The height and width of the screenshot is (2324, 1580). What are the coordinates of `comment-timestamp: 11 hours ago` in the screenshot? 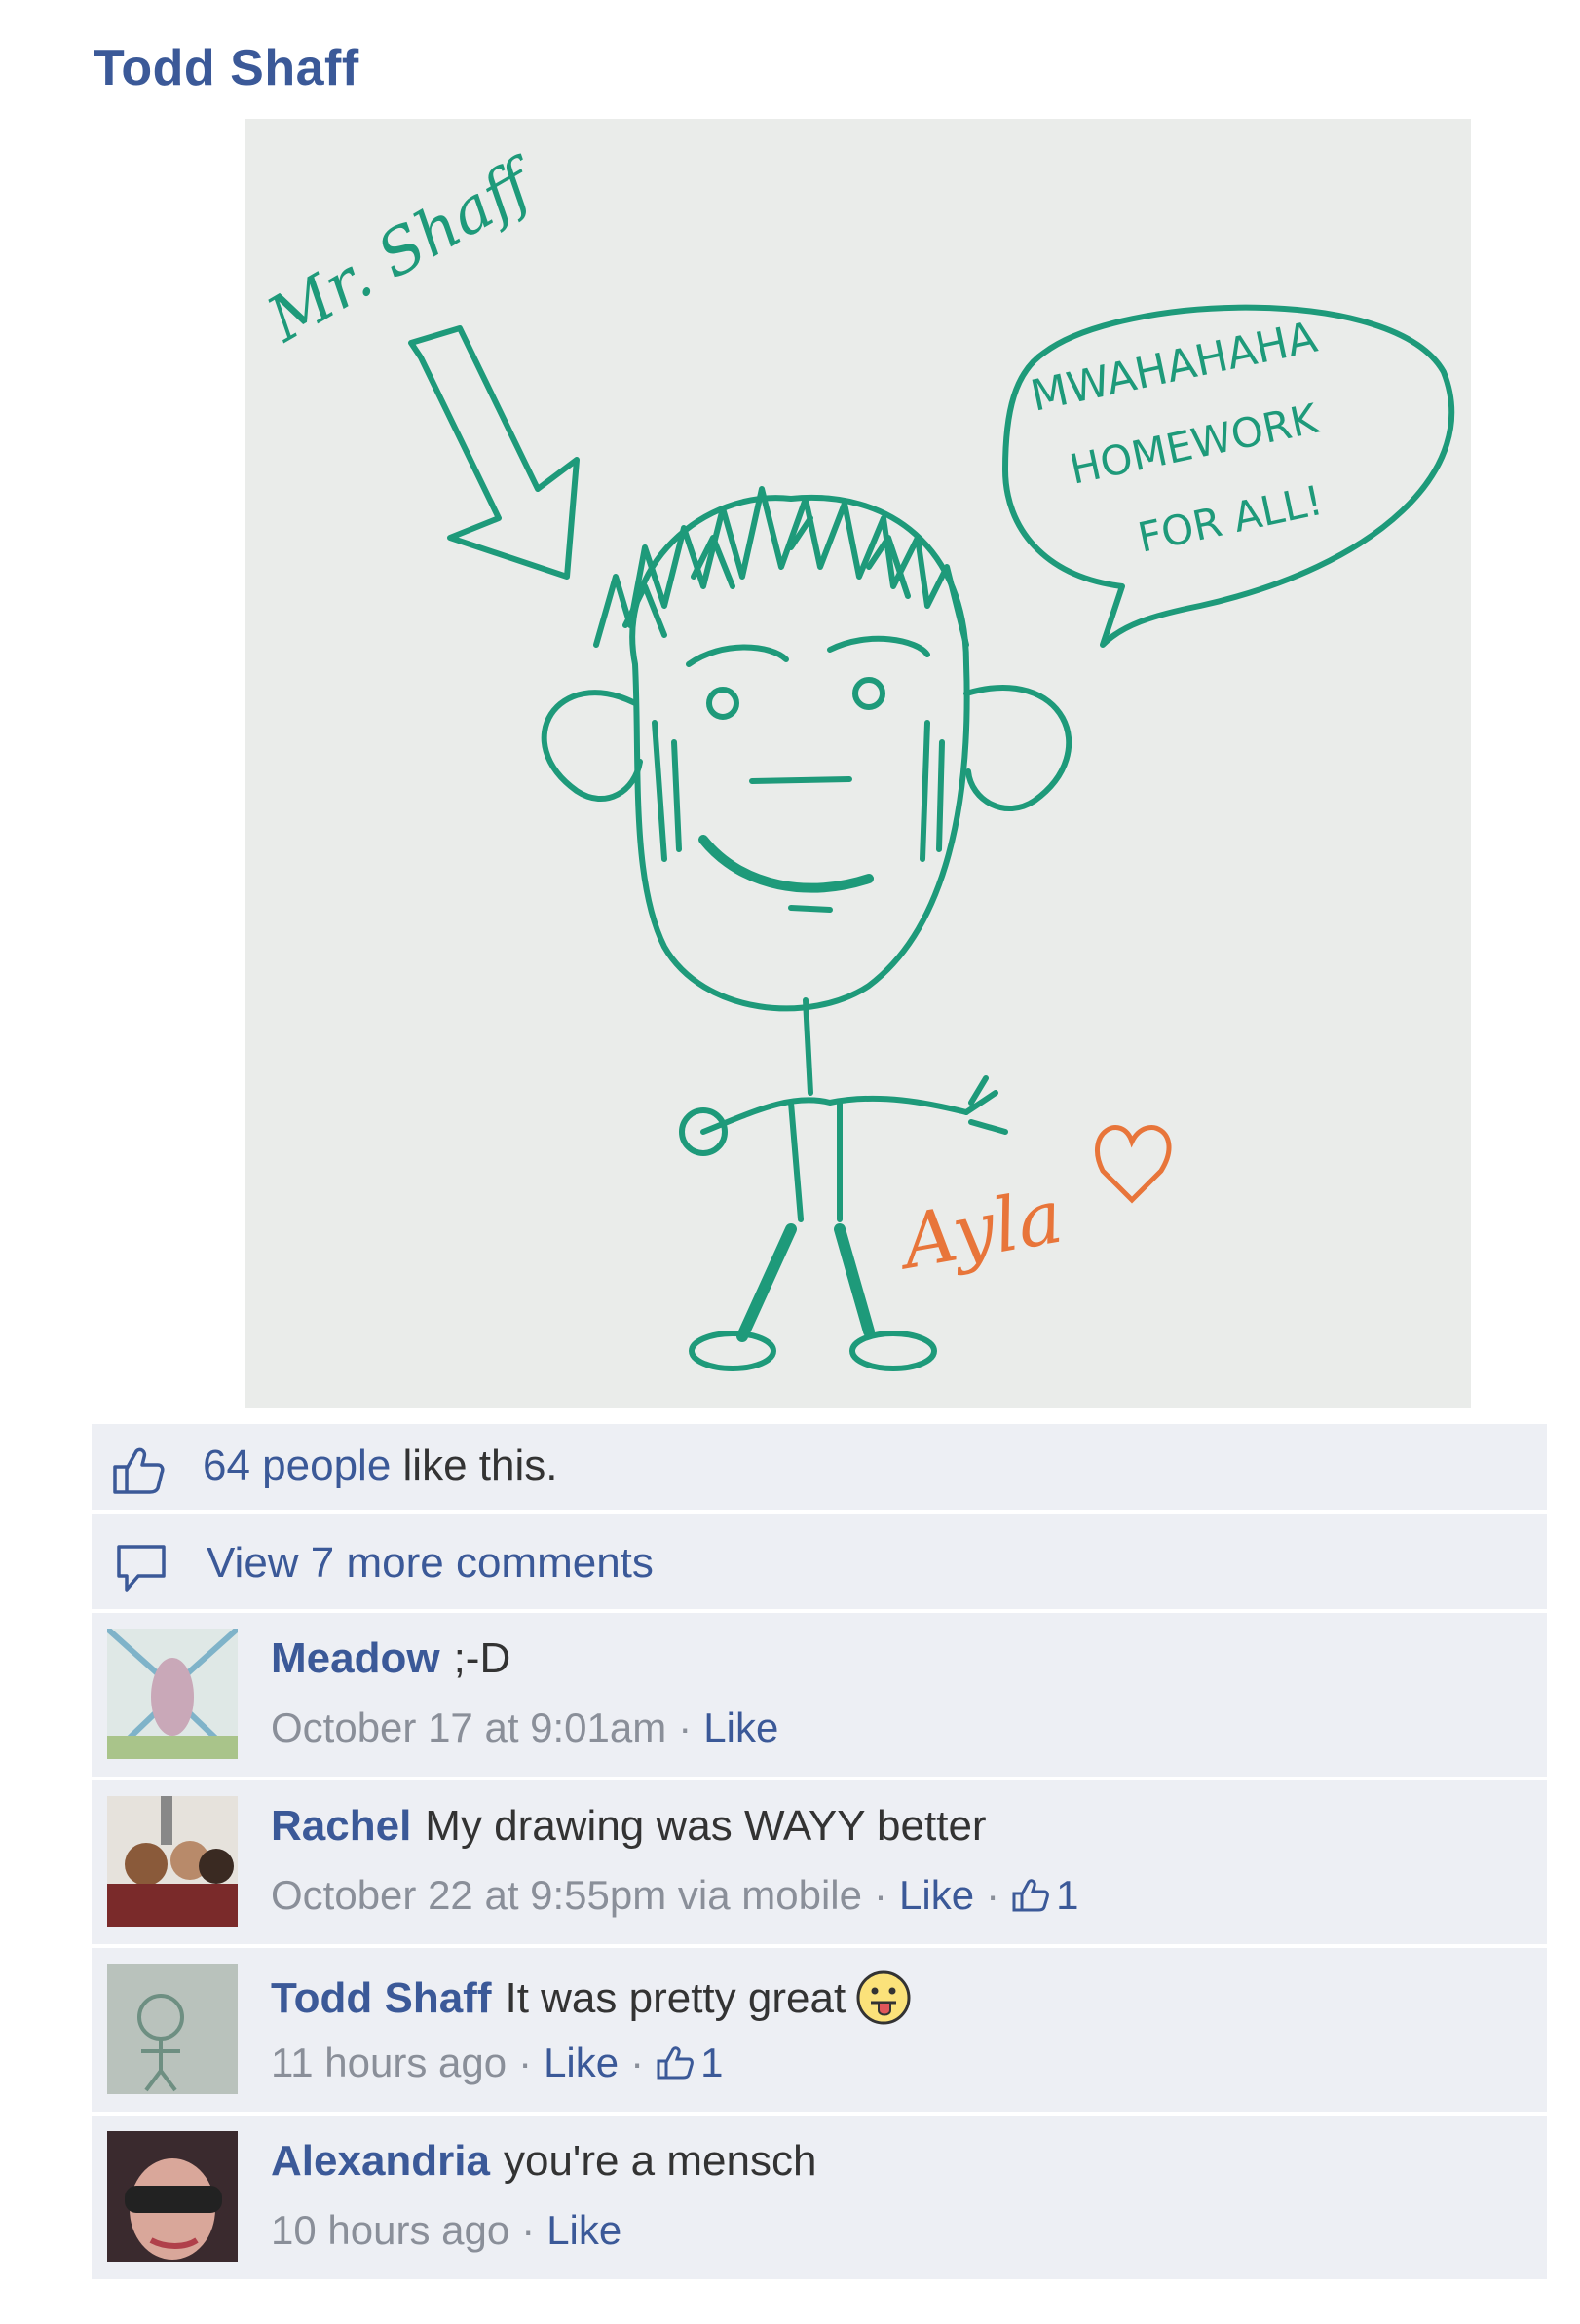 It's located at (389, 2062).